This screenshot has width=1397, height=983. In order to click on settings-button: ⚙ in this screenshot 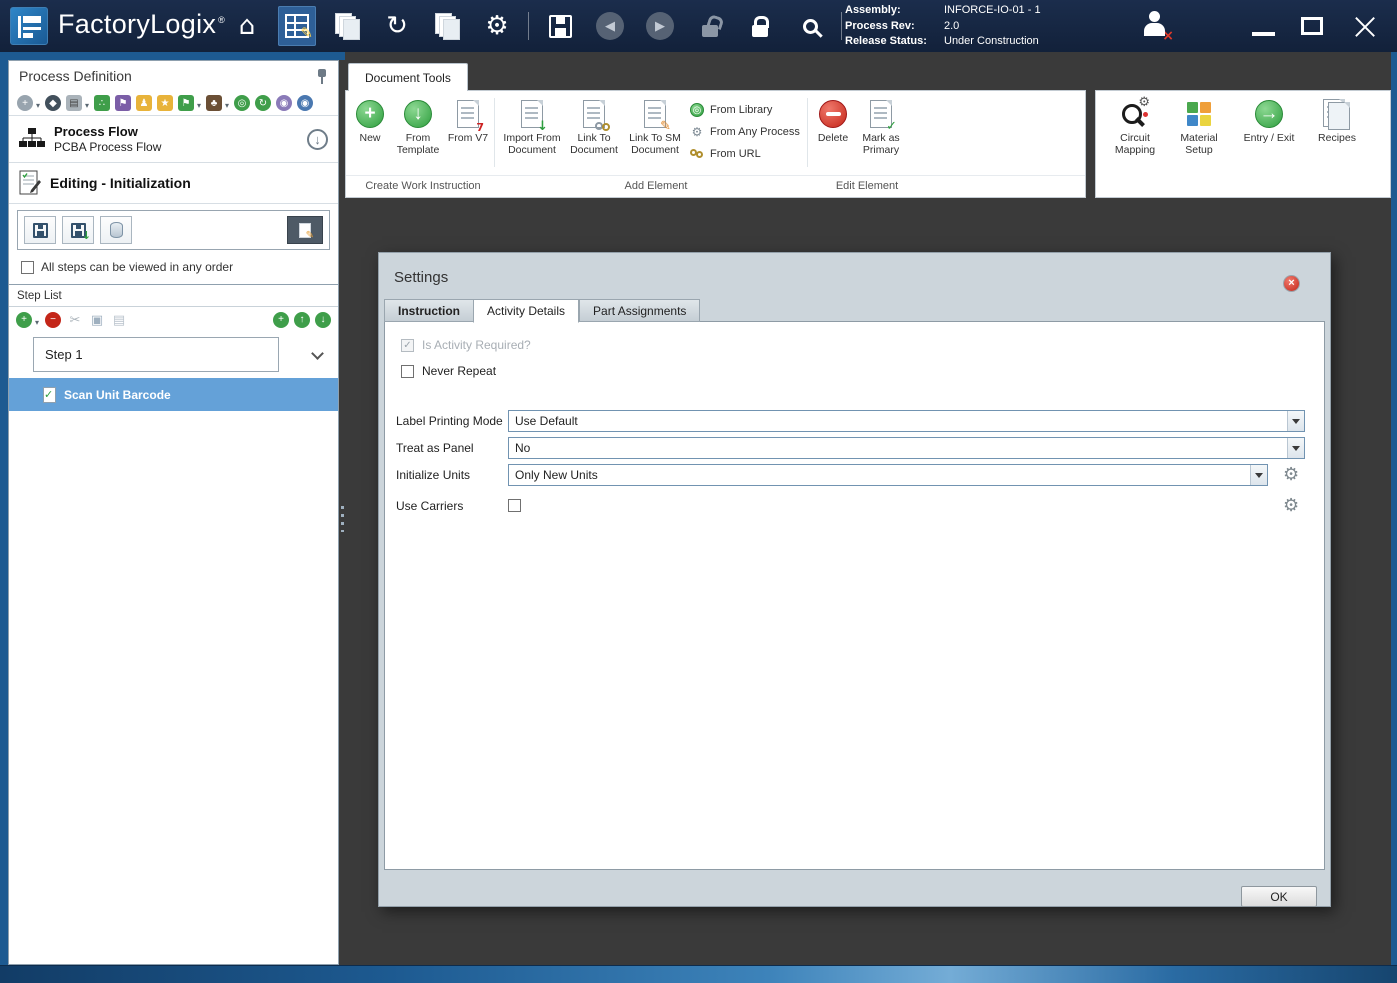, I will do `click(497, 26)`.